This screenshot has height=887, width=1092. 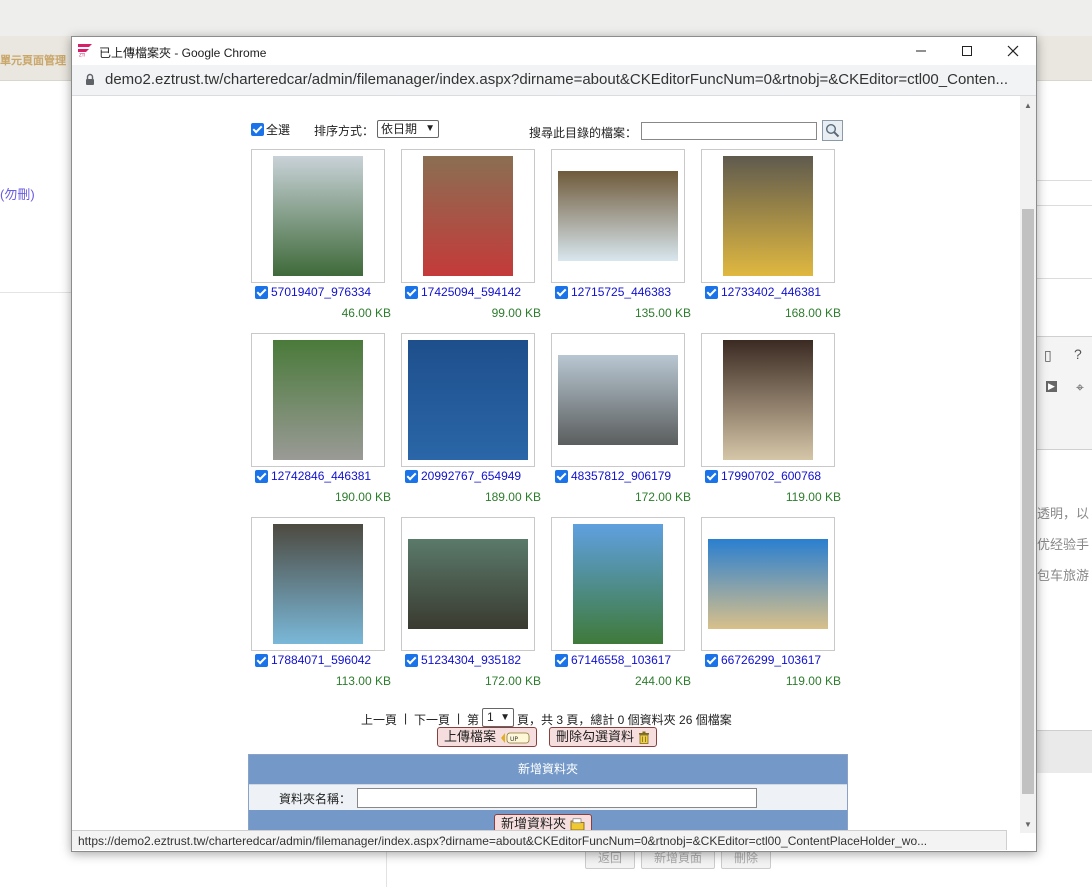 I want to click on file-name-row: 17990702_600768, so click(x=763, y=476).